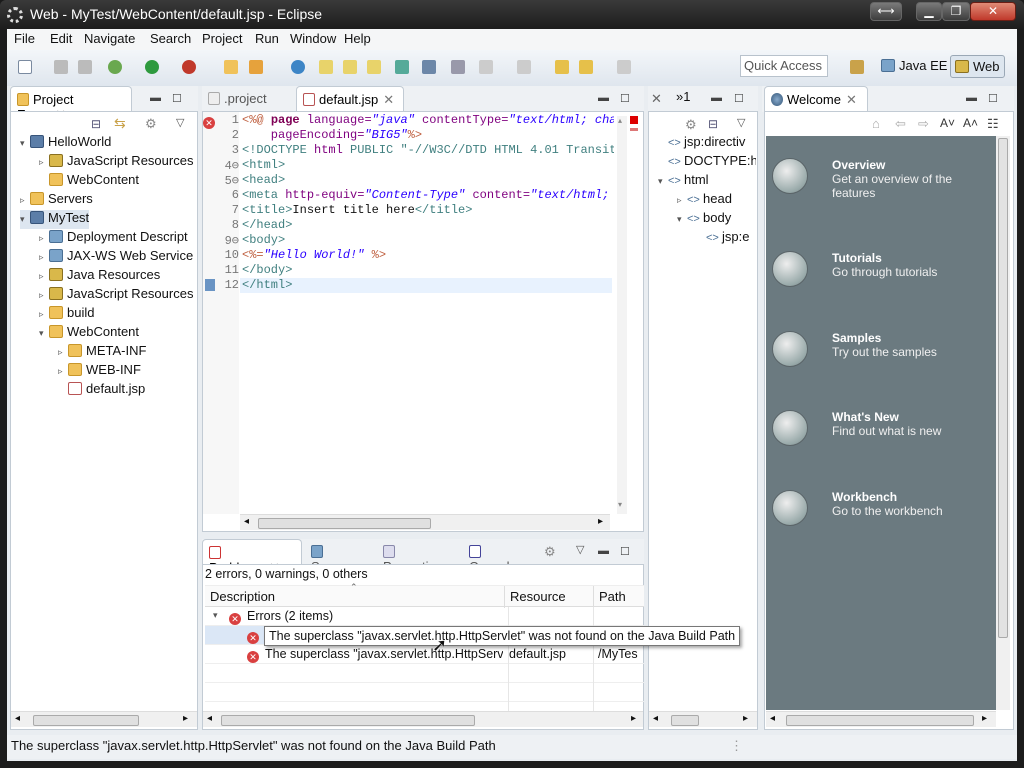 The width and height of the screenshot is (1024, 768). Describe the element at coordinates (882, 520) in the screenshot. I see `welcome-item: Workbench Go to the workbench` at that location.